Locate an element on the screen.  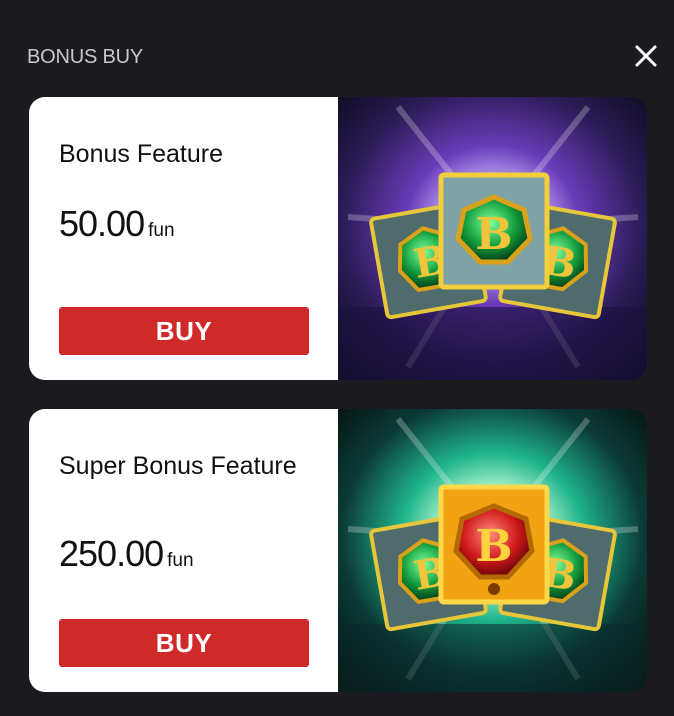
price: 50.00 fun is located at coordinates (117, 224).